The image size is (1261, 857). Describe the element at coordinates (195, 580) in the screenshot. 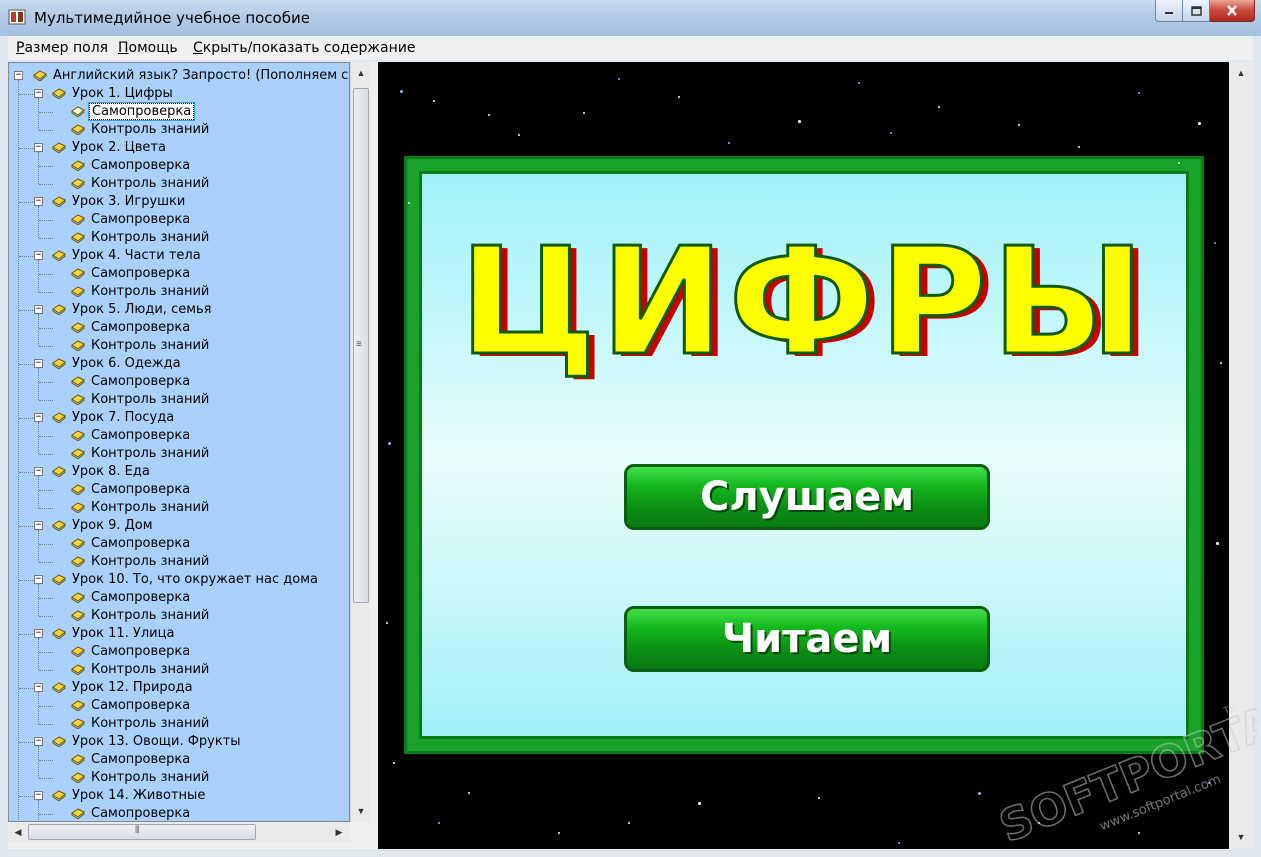

I see `tree-lesson-item: Урок 10. То, что окружает нас дома` at that location.